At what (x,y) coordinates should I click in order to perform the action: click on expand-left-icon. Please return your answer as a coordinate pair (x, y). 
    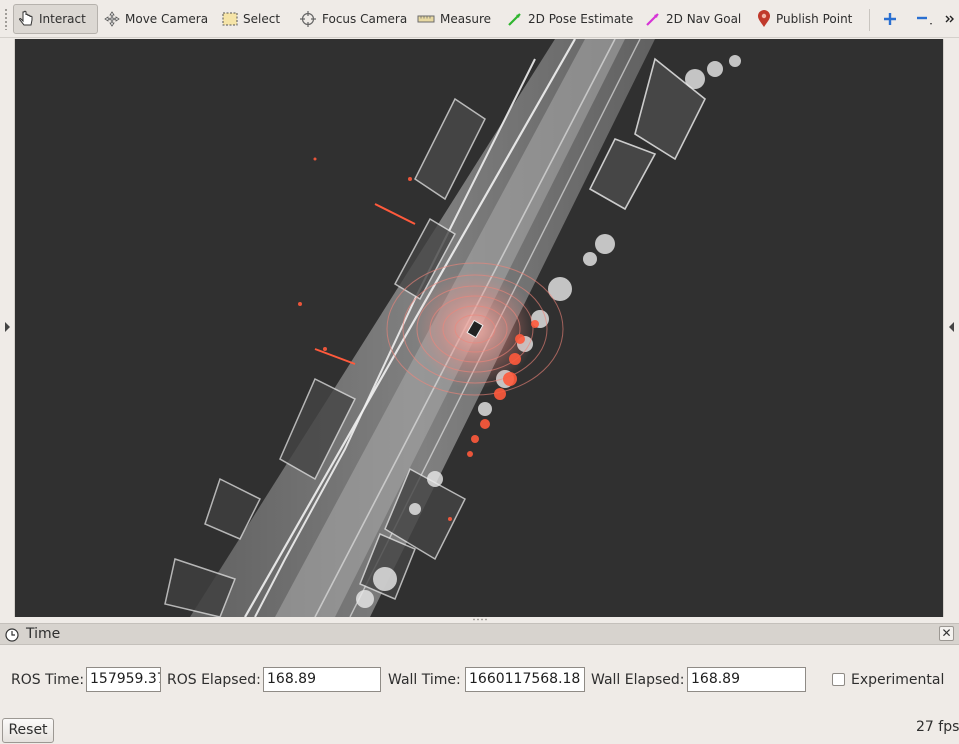
    Looking at the image, I should click on (951, 327).